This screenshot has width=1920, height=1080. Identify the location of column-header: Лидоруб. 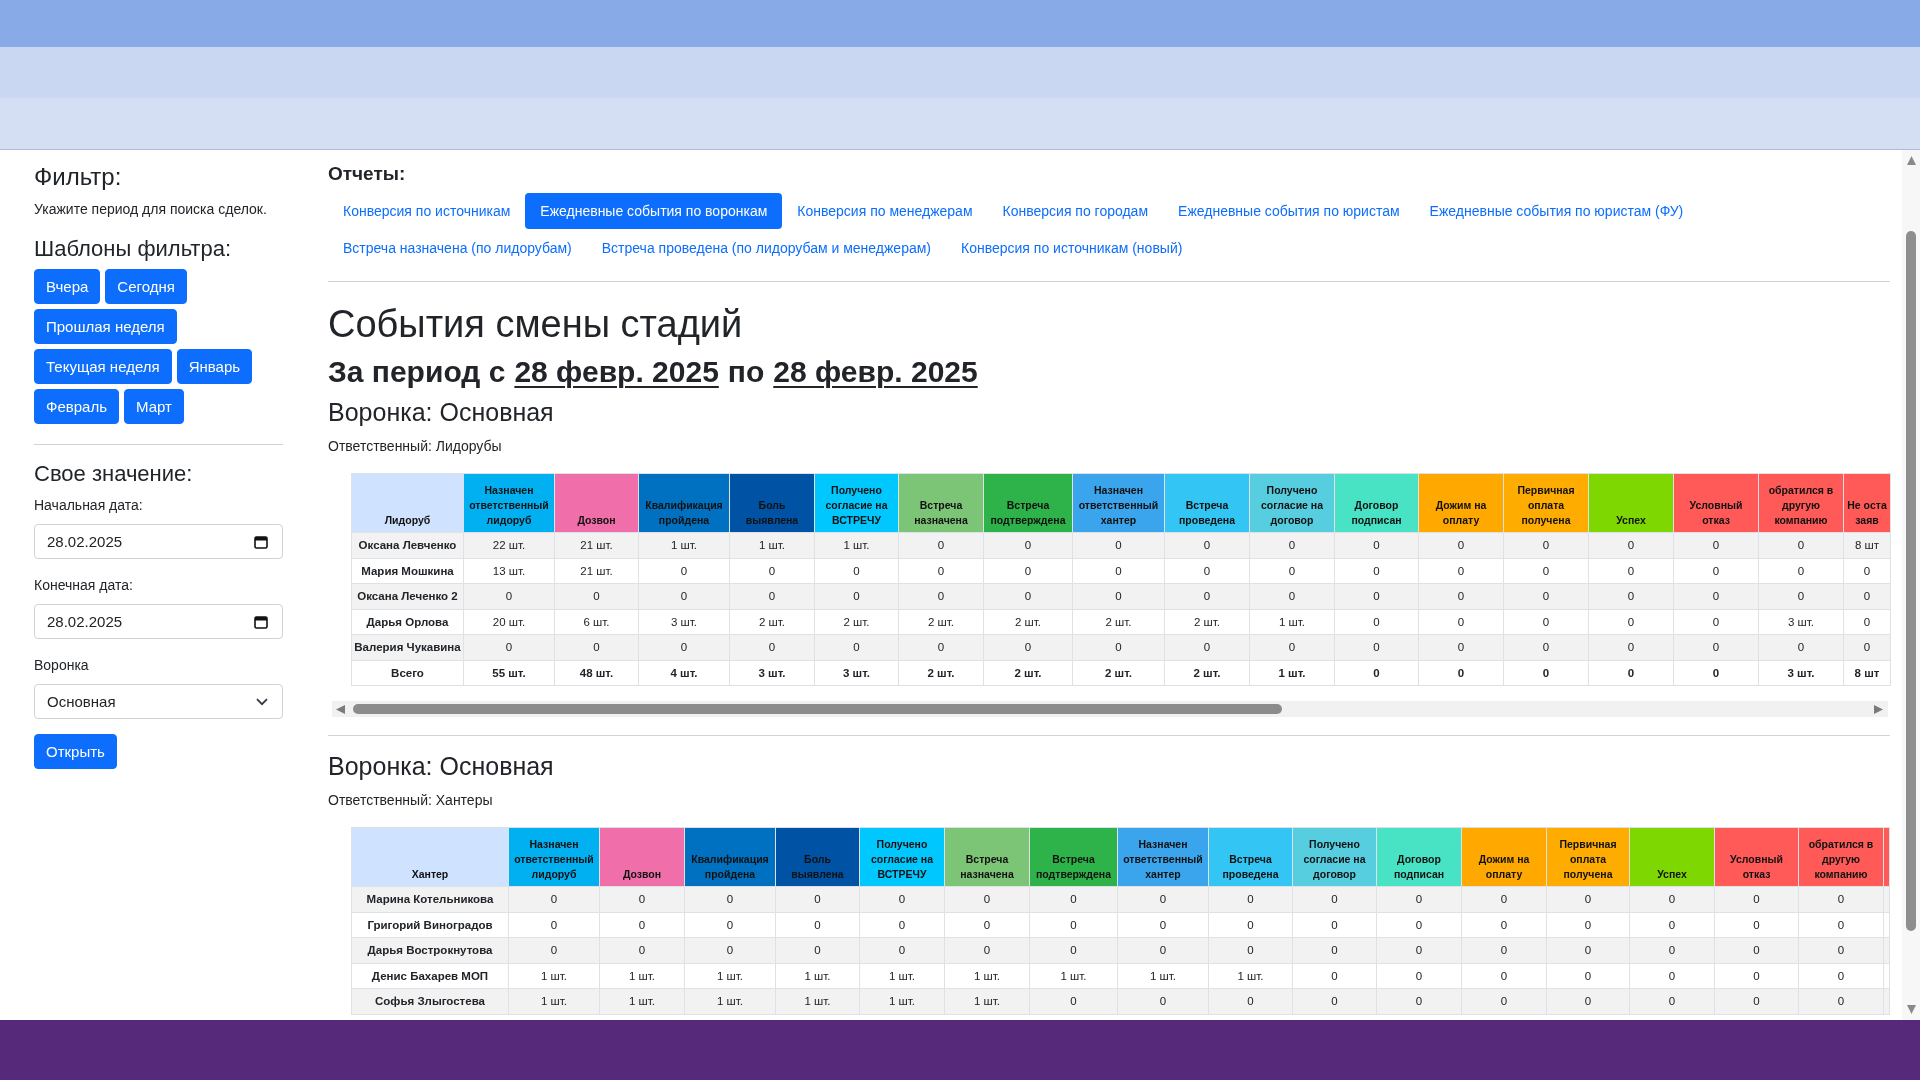
(407, 503).